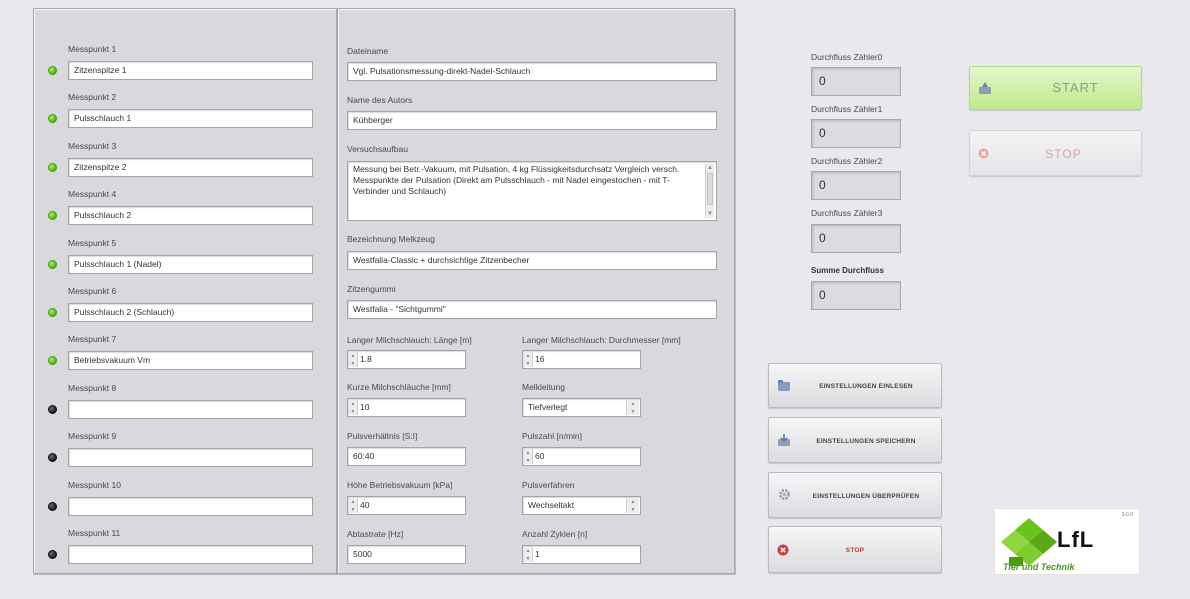 The height and width of the screenshot is (599, 1190). Describe the element at coordinates (92, 145) in the screenshot. I see `messpunkt-label: Messpunkt 3` at that location.